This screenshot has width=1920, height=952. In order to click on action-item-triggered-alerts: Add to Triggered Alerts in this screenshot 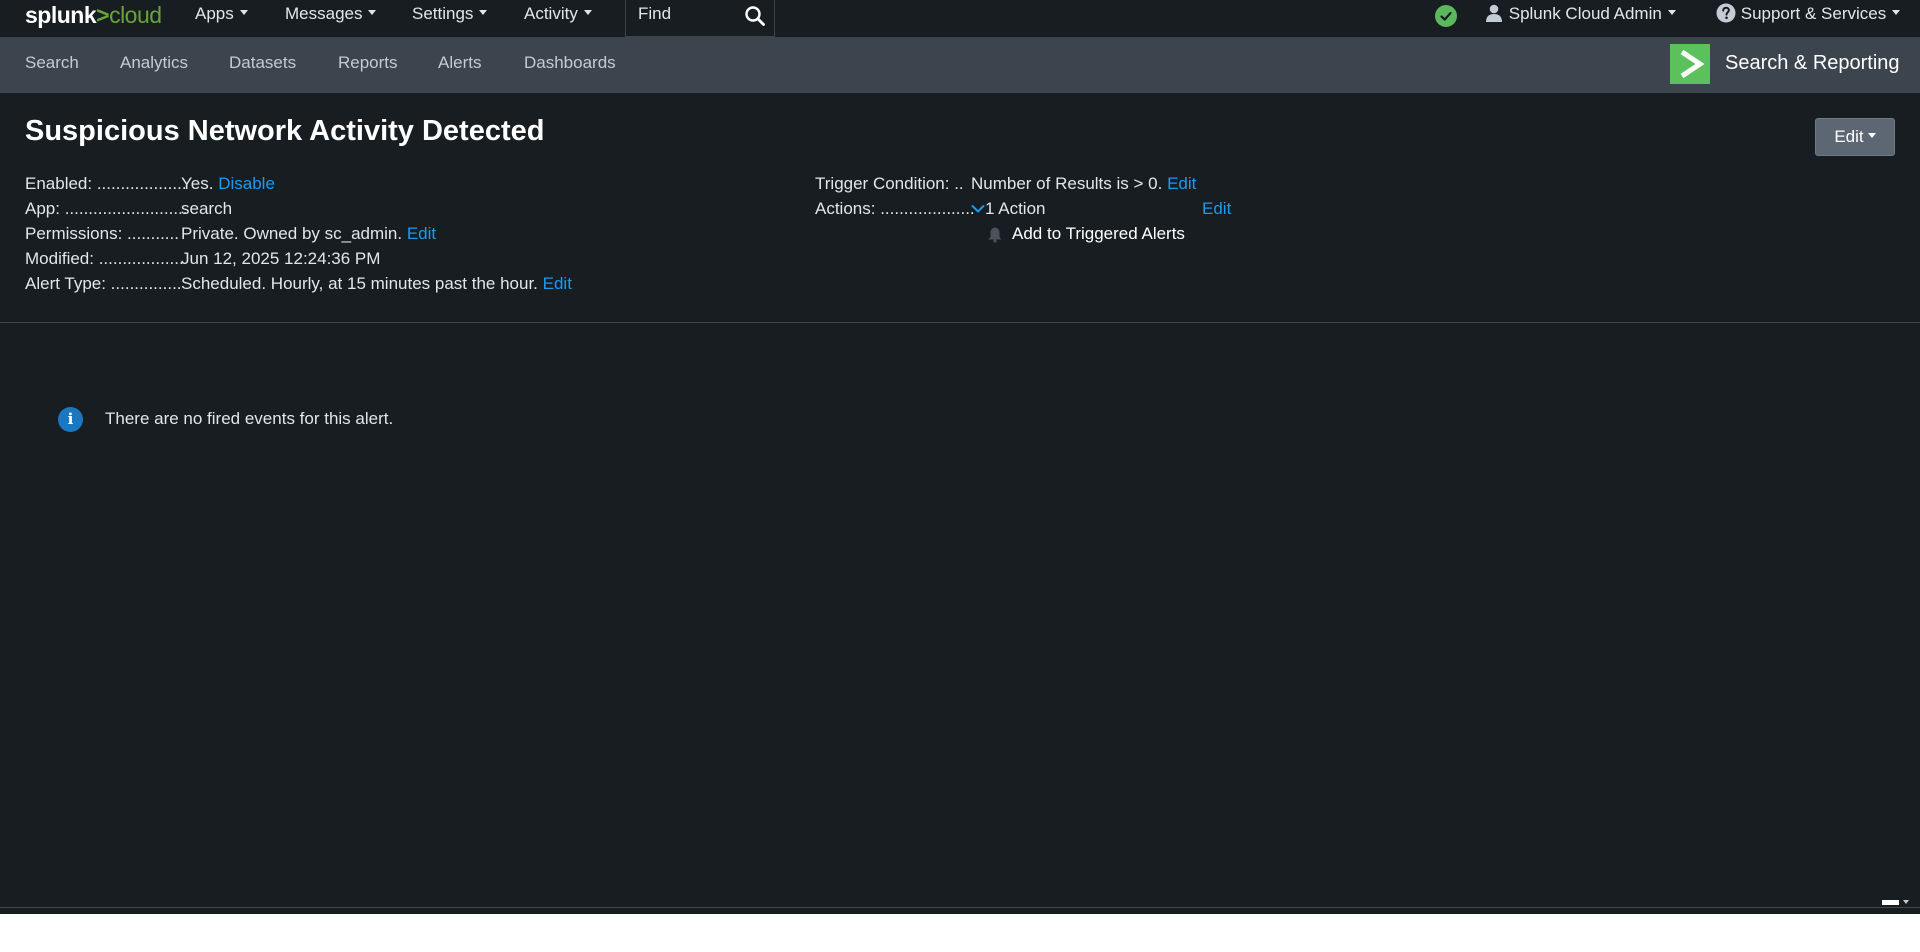, I will do `click(1098, 233)`.